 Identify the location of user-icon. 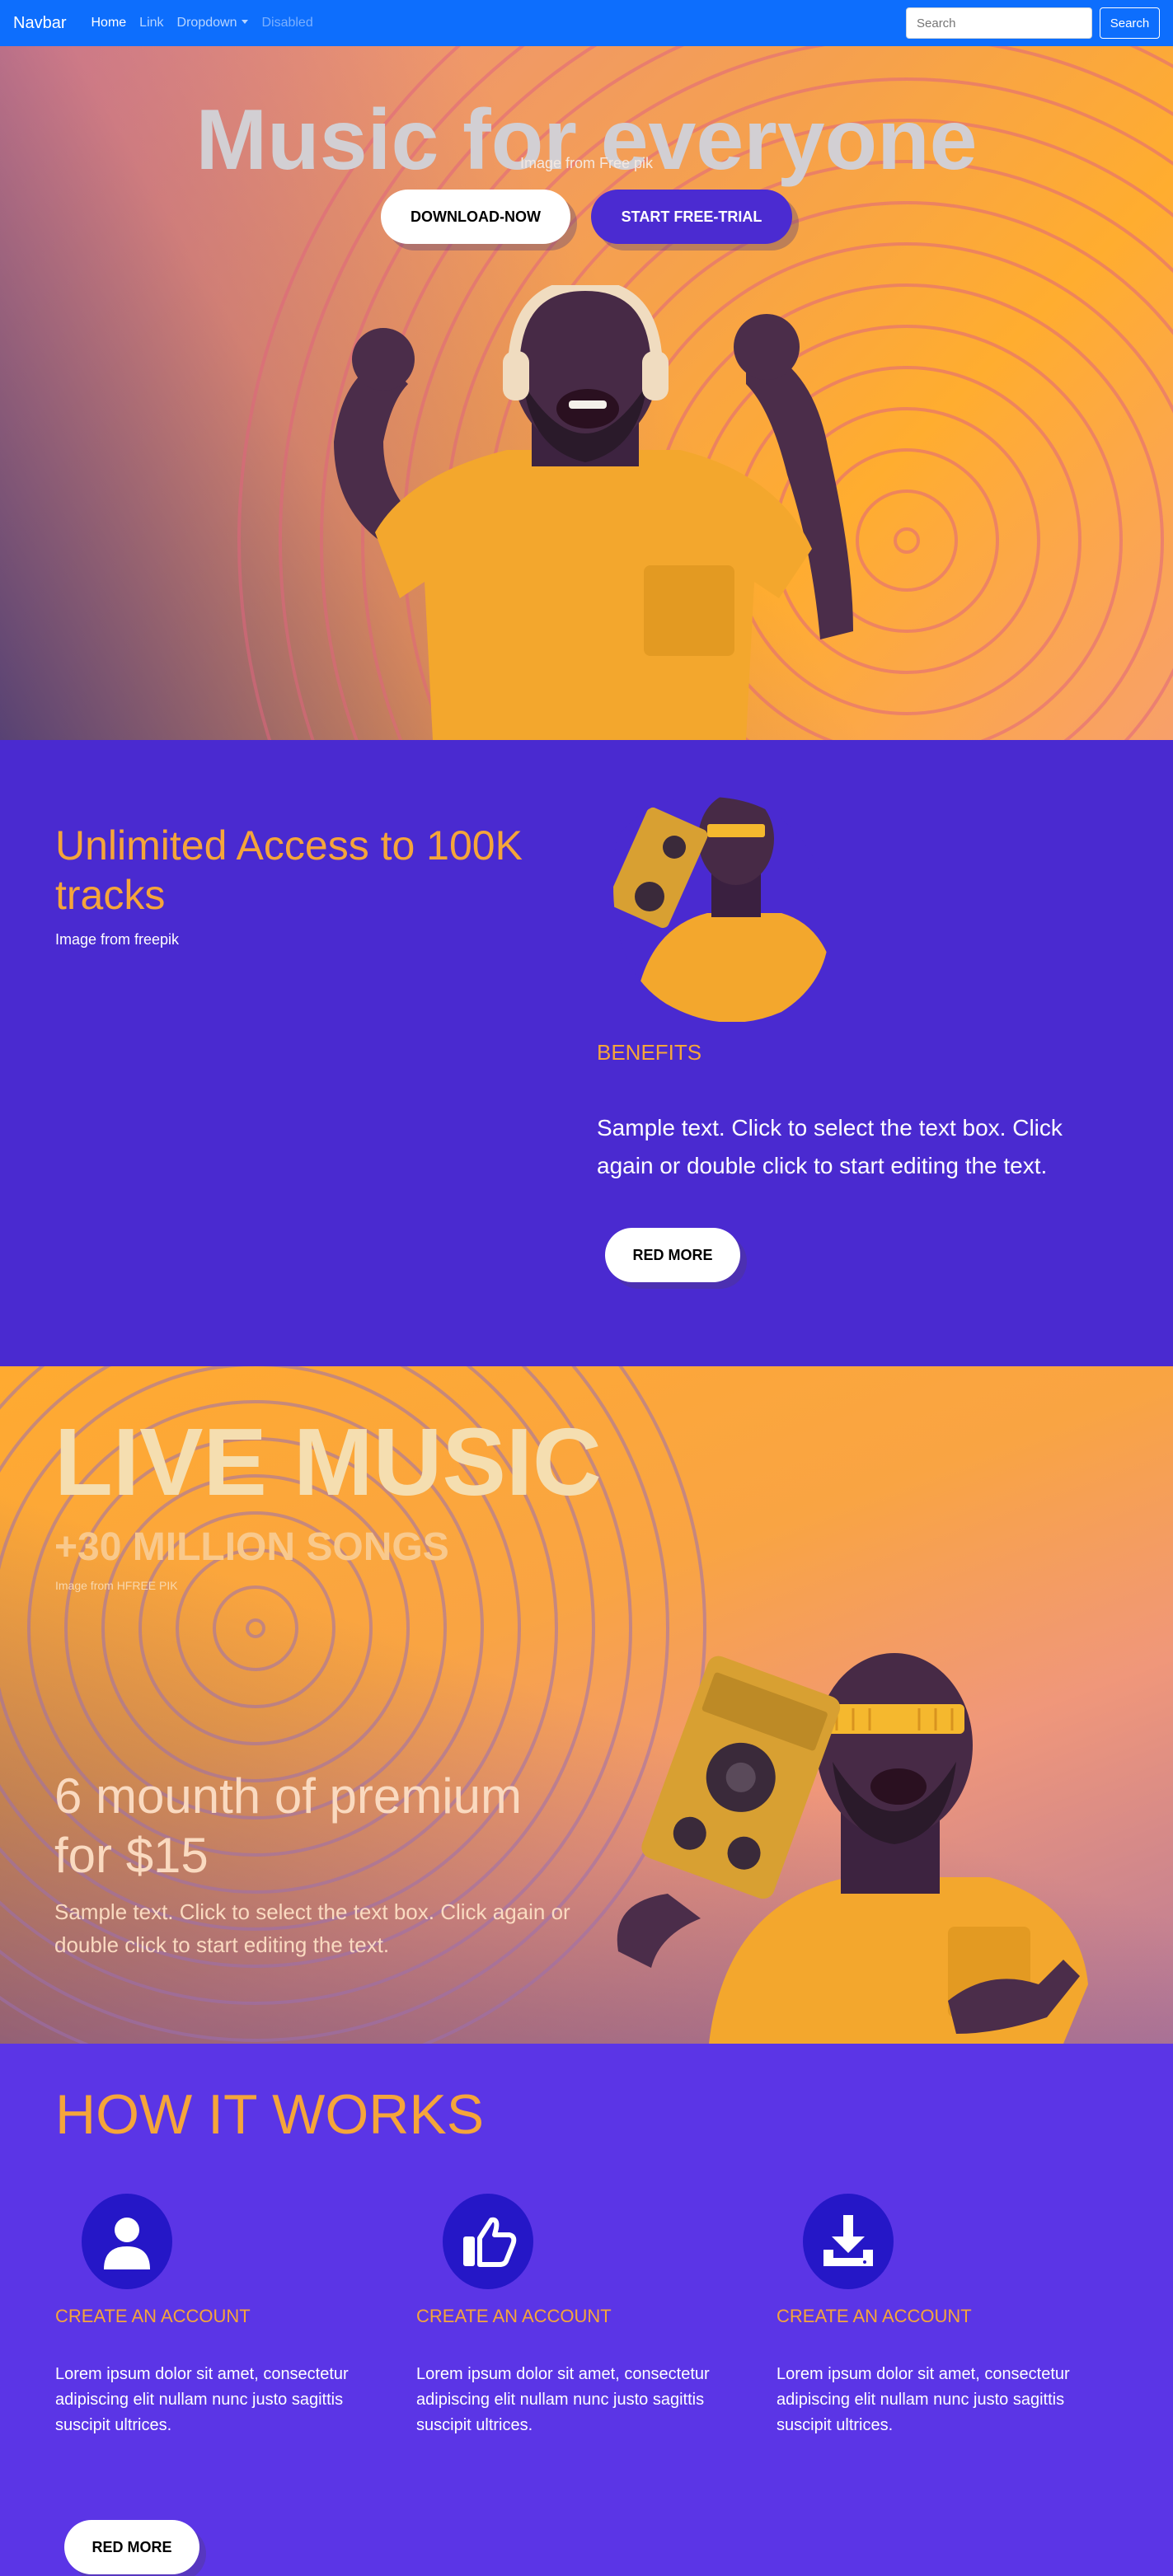
(127, 2241).